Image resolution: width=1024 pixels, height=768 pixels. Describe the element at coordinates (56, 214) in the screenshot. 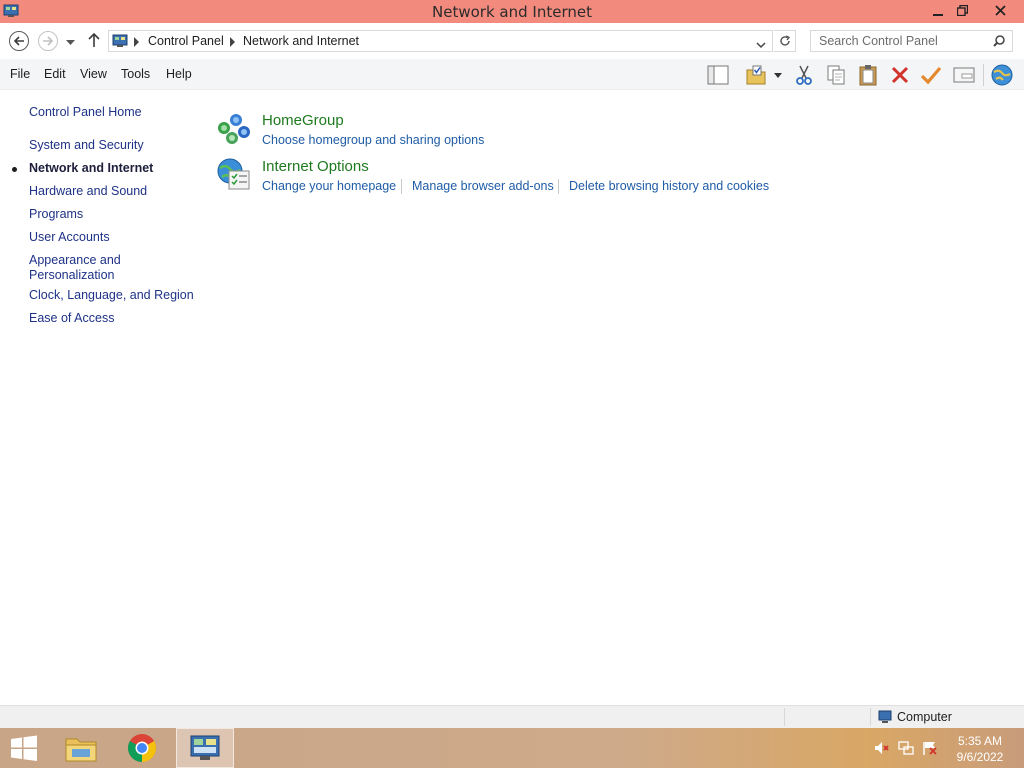

I see `nav-programs: Programs` at that location.